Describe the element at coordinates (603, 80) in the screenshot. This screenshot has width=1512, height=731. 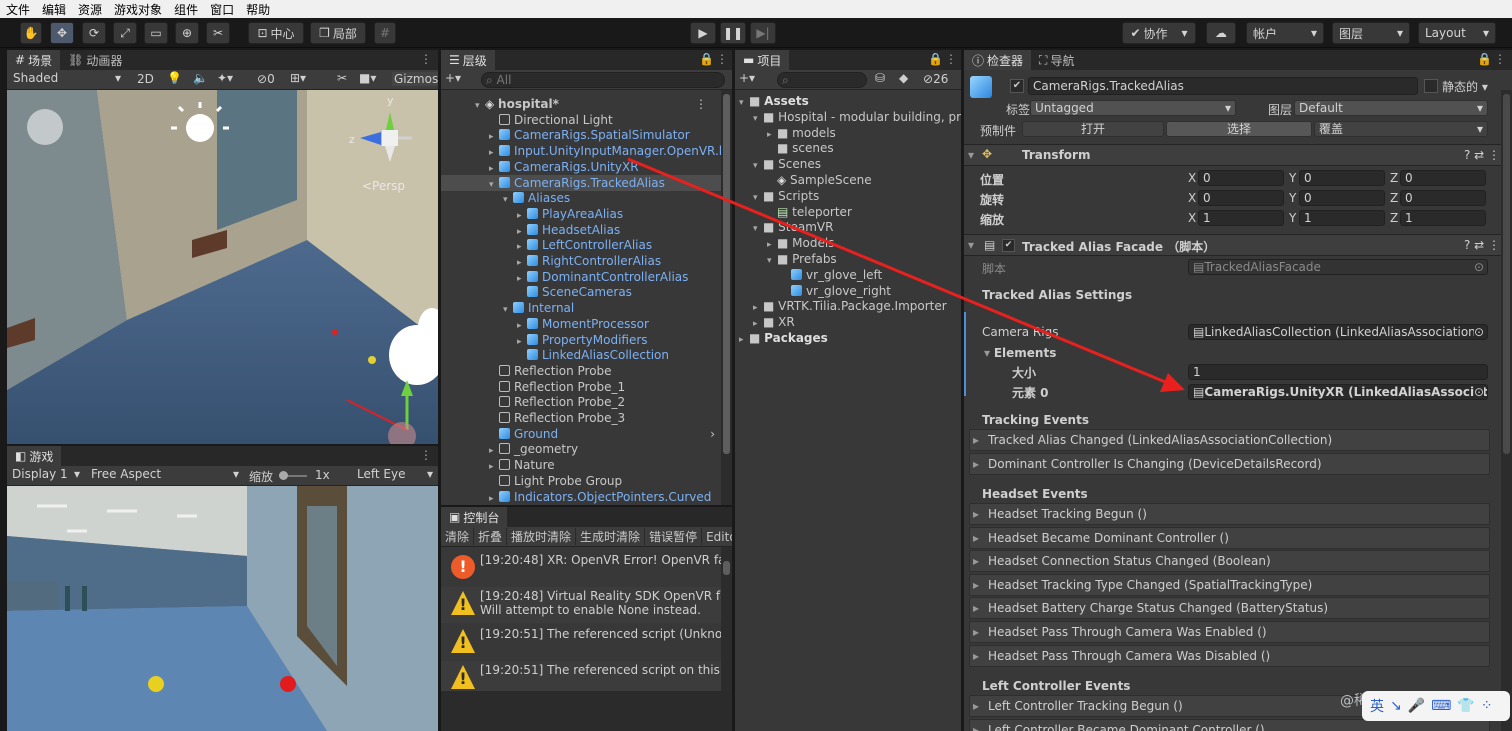
I see `hierarchy-search: ⌕ All` at that location.